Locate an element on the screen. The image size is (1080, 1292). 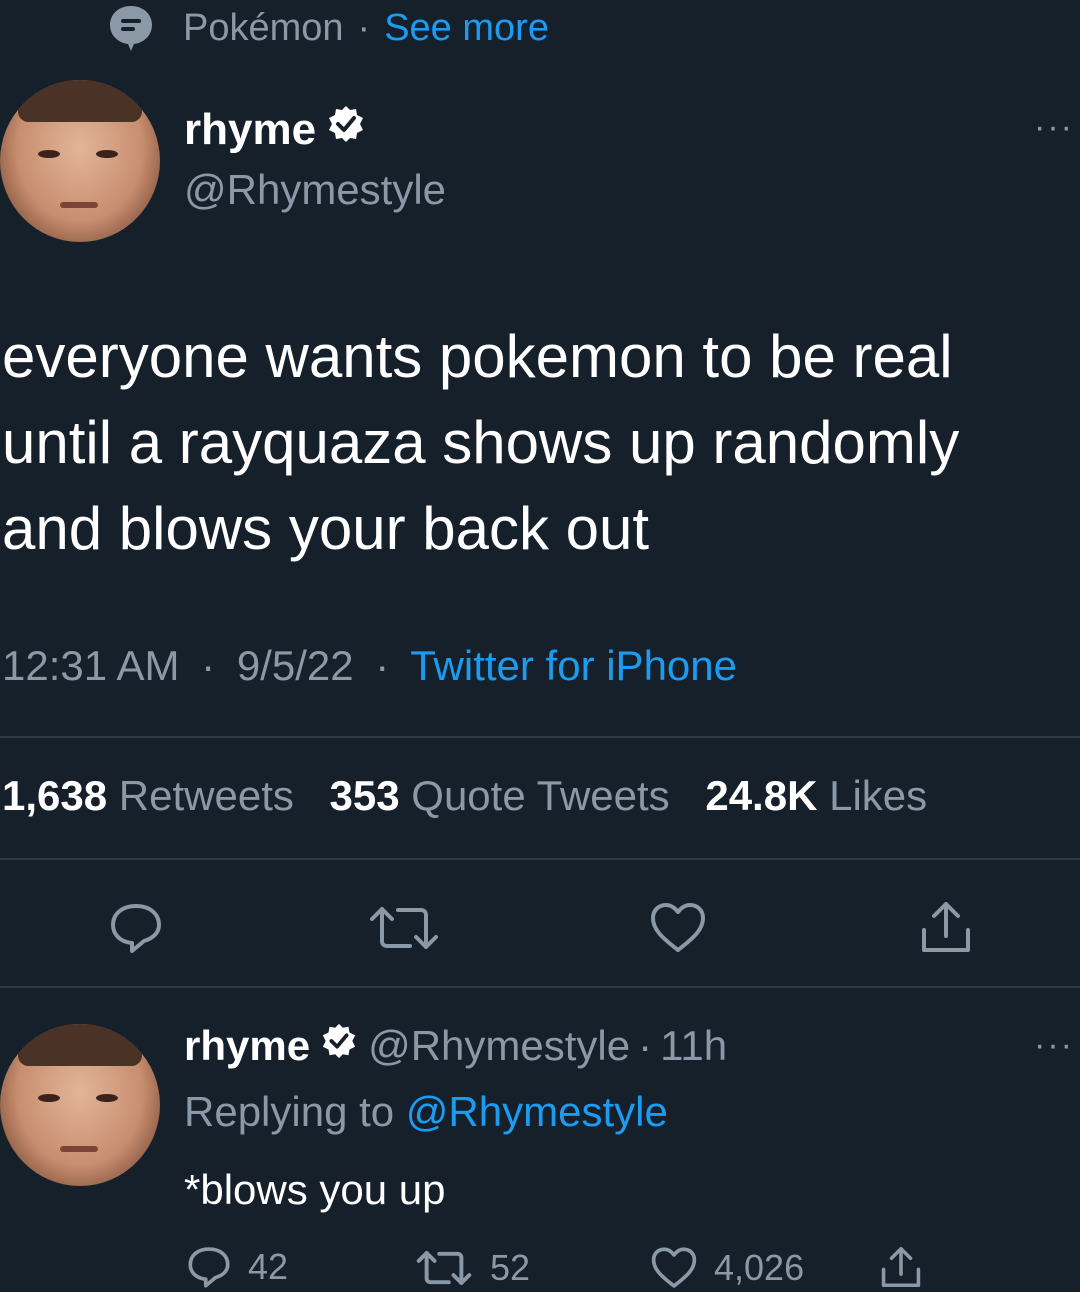
tweet-text-line: and blows your back out is located at coordinates (326, 528).